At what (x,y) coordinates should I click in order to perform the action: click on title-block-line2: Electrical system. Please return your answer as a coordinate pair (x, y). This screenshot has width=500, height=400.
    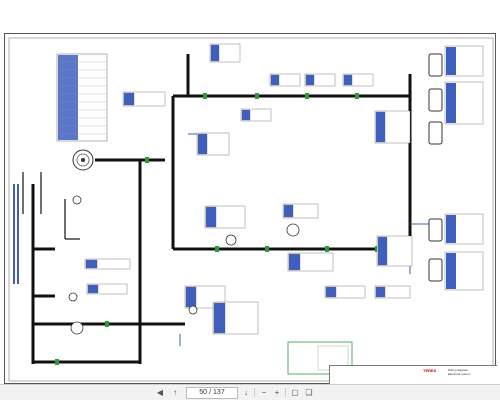
    Looking at the image, I should click on (459, 374).